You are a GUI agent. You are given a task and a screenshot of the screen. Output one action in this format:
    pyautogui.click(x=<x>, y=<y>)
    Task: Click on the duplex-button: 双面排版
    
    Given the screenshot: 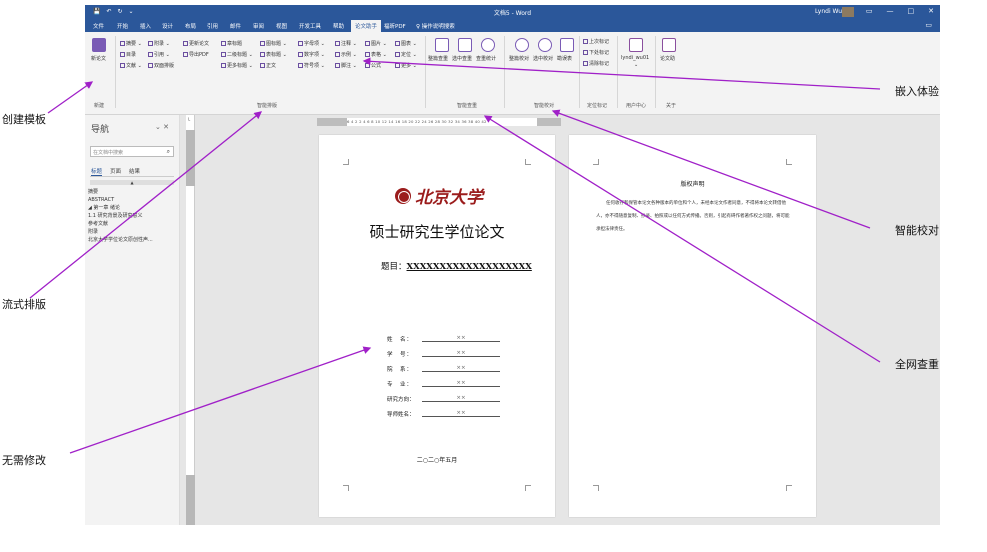 What is the action you would take?
    pyautogui.click(x=161, y=65)
    